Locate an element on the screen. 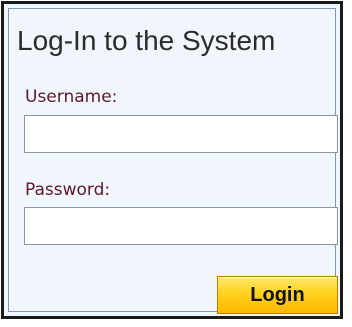  username-input is located at coordinates (181, 134).